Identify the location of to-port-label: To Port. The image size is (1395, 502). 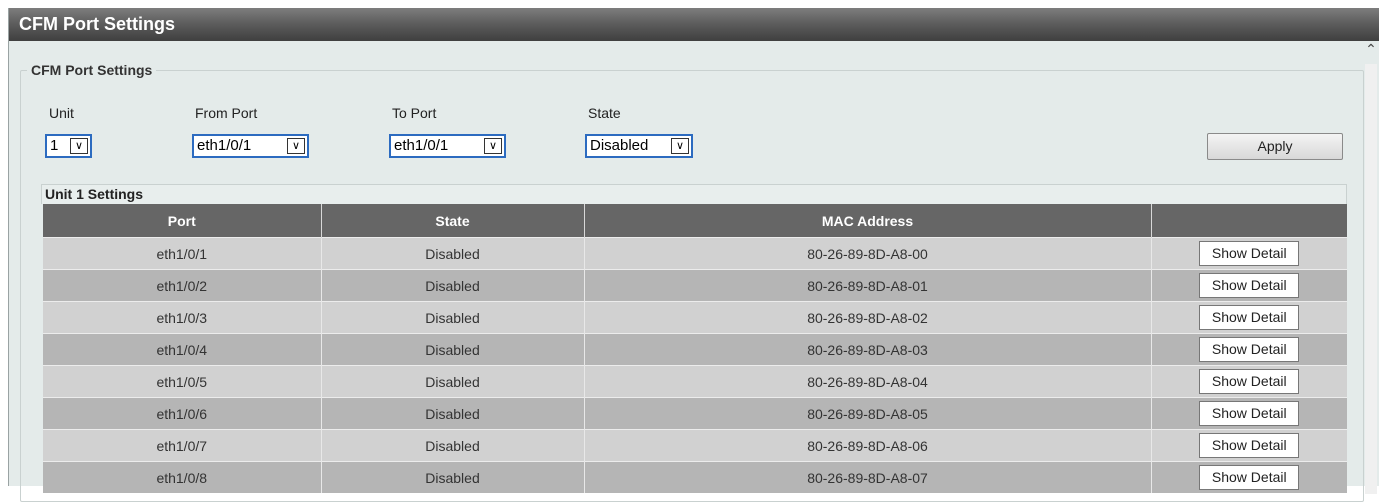
(414, 113).